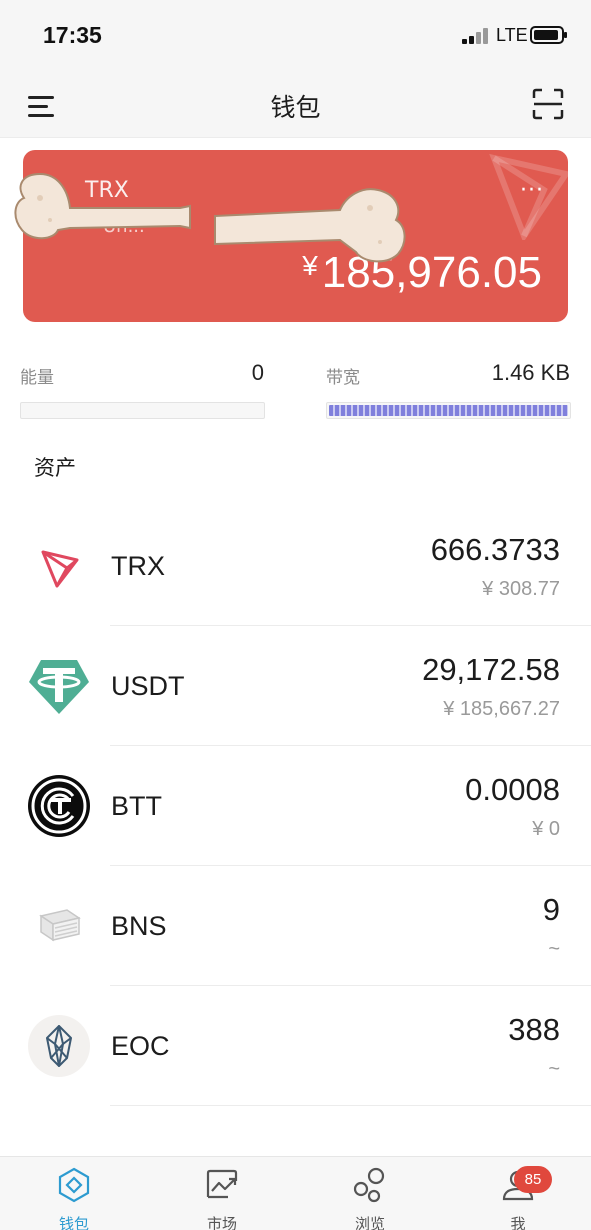 Image resolution: width=591 pixels, height=1230 pixels. I want to click on market-chart-icon, so click(222, 1184).